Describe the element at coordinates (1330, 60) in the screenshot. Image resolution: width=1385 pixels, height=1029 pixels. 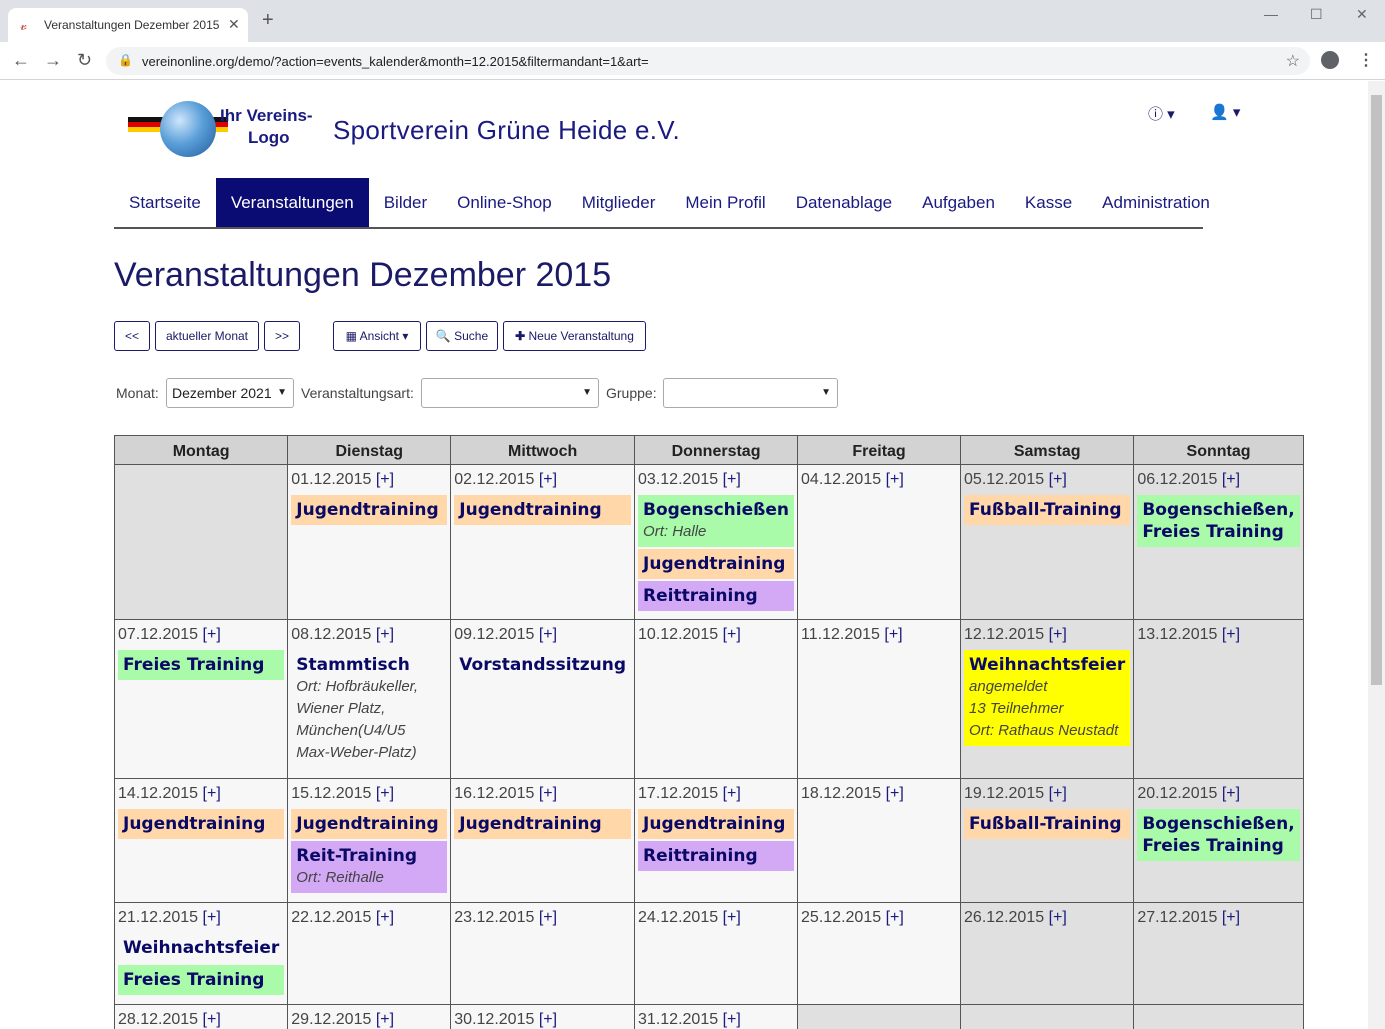
I see `profile-icon` at that location.